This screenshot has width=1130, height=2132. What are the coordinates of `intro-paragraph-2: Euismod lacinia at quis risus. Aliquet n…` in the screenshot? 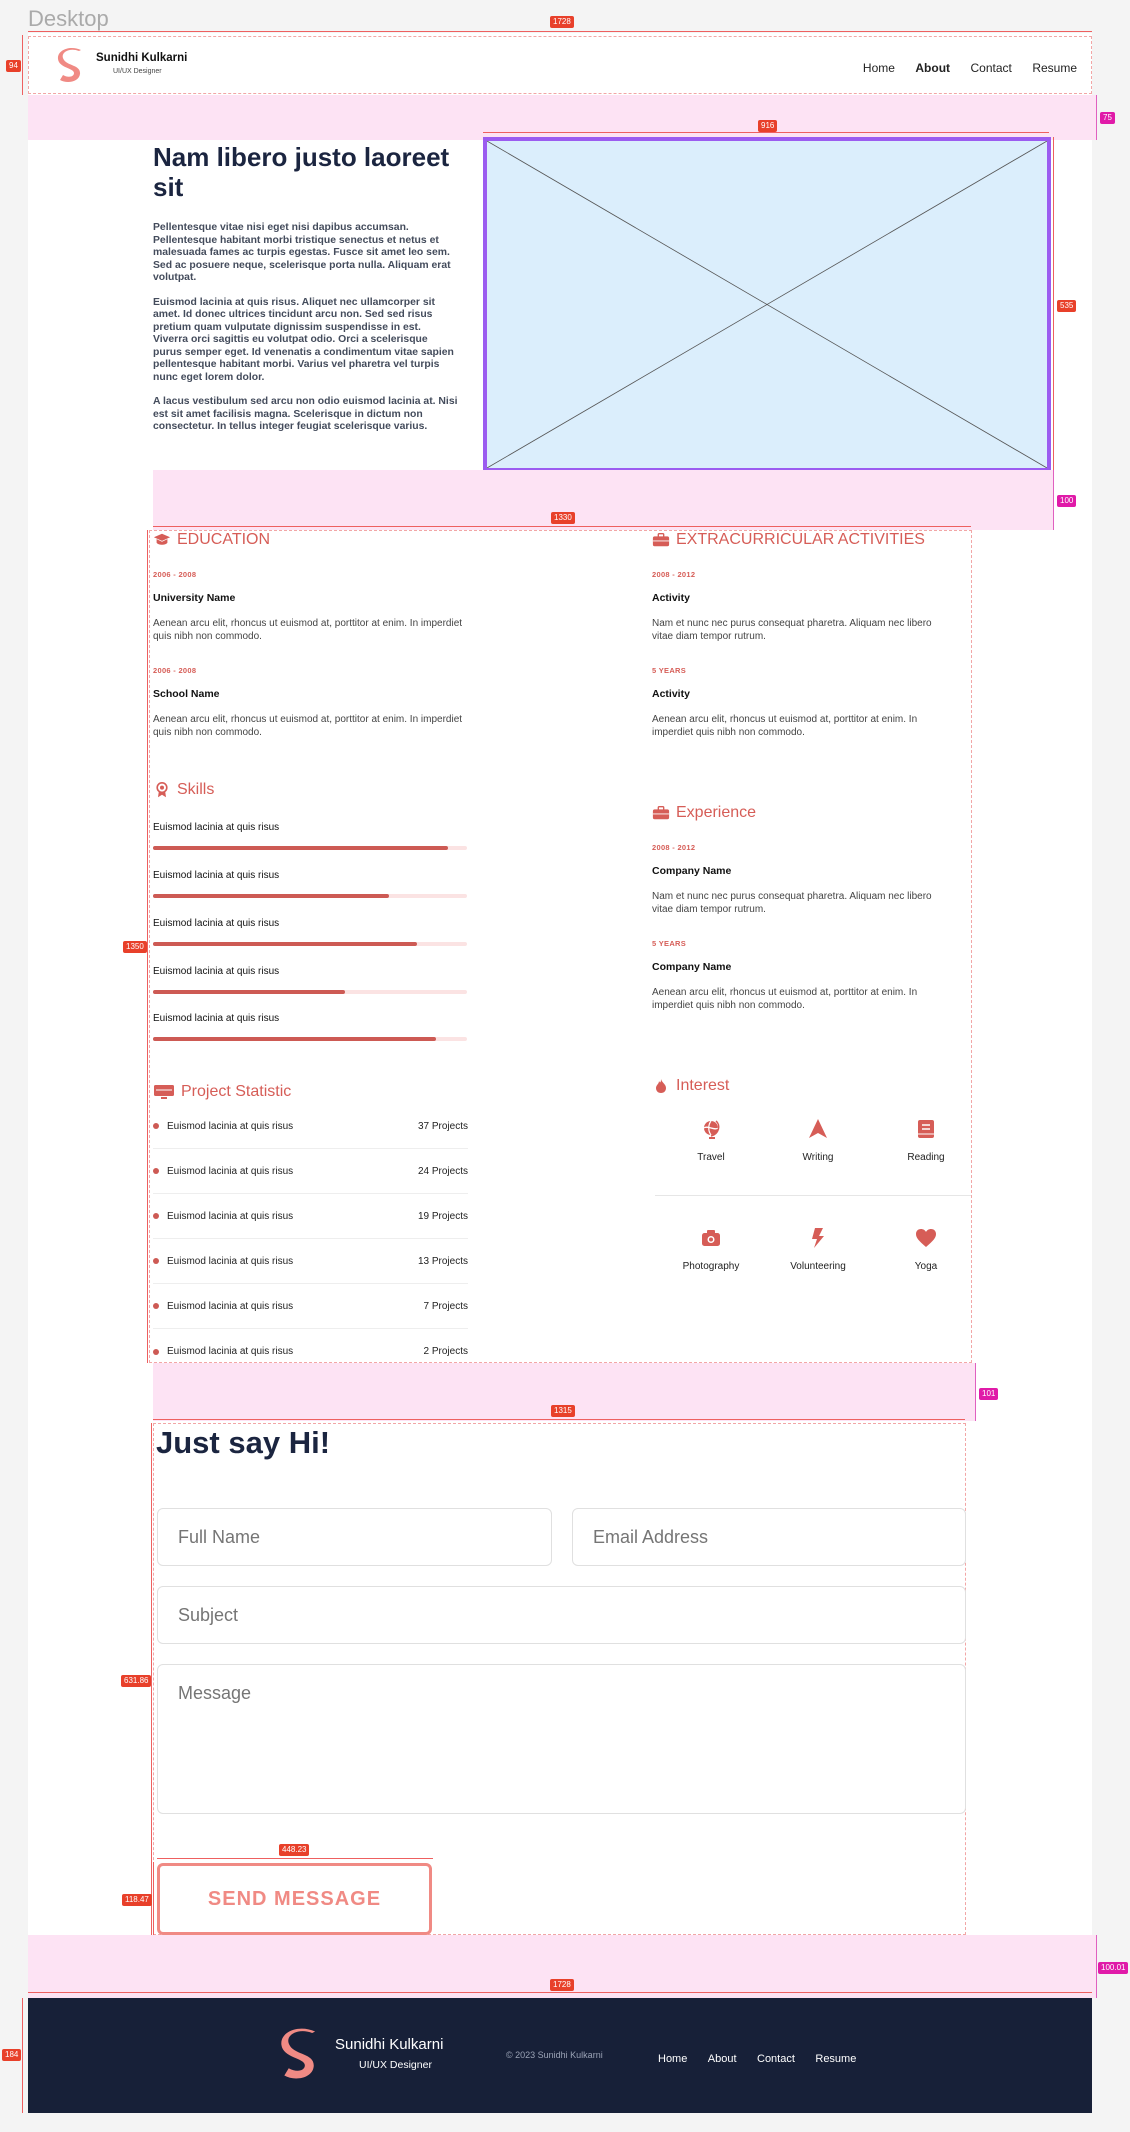 It's located at (303, 339).